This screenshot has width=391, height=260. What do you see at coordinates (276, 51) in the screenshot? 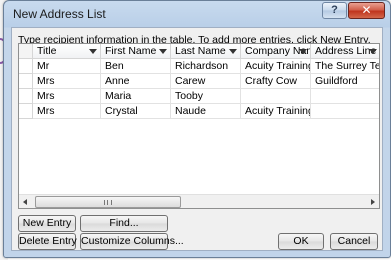
I see `column-header-company-name: Company Name` at bounding box center [276, 51].